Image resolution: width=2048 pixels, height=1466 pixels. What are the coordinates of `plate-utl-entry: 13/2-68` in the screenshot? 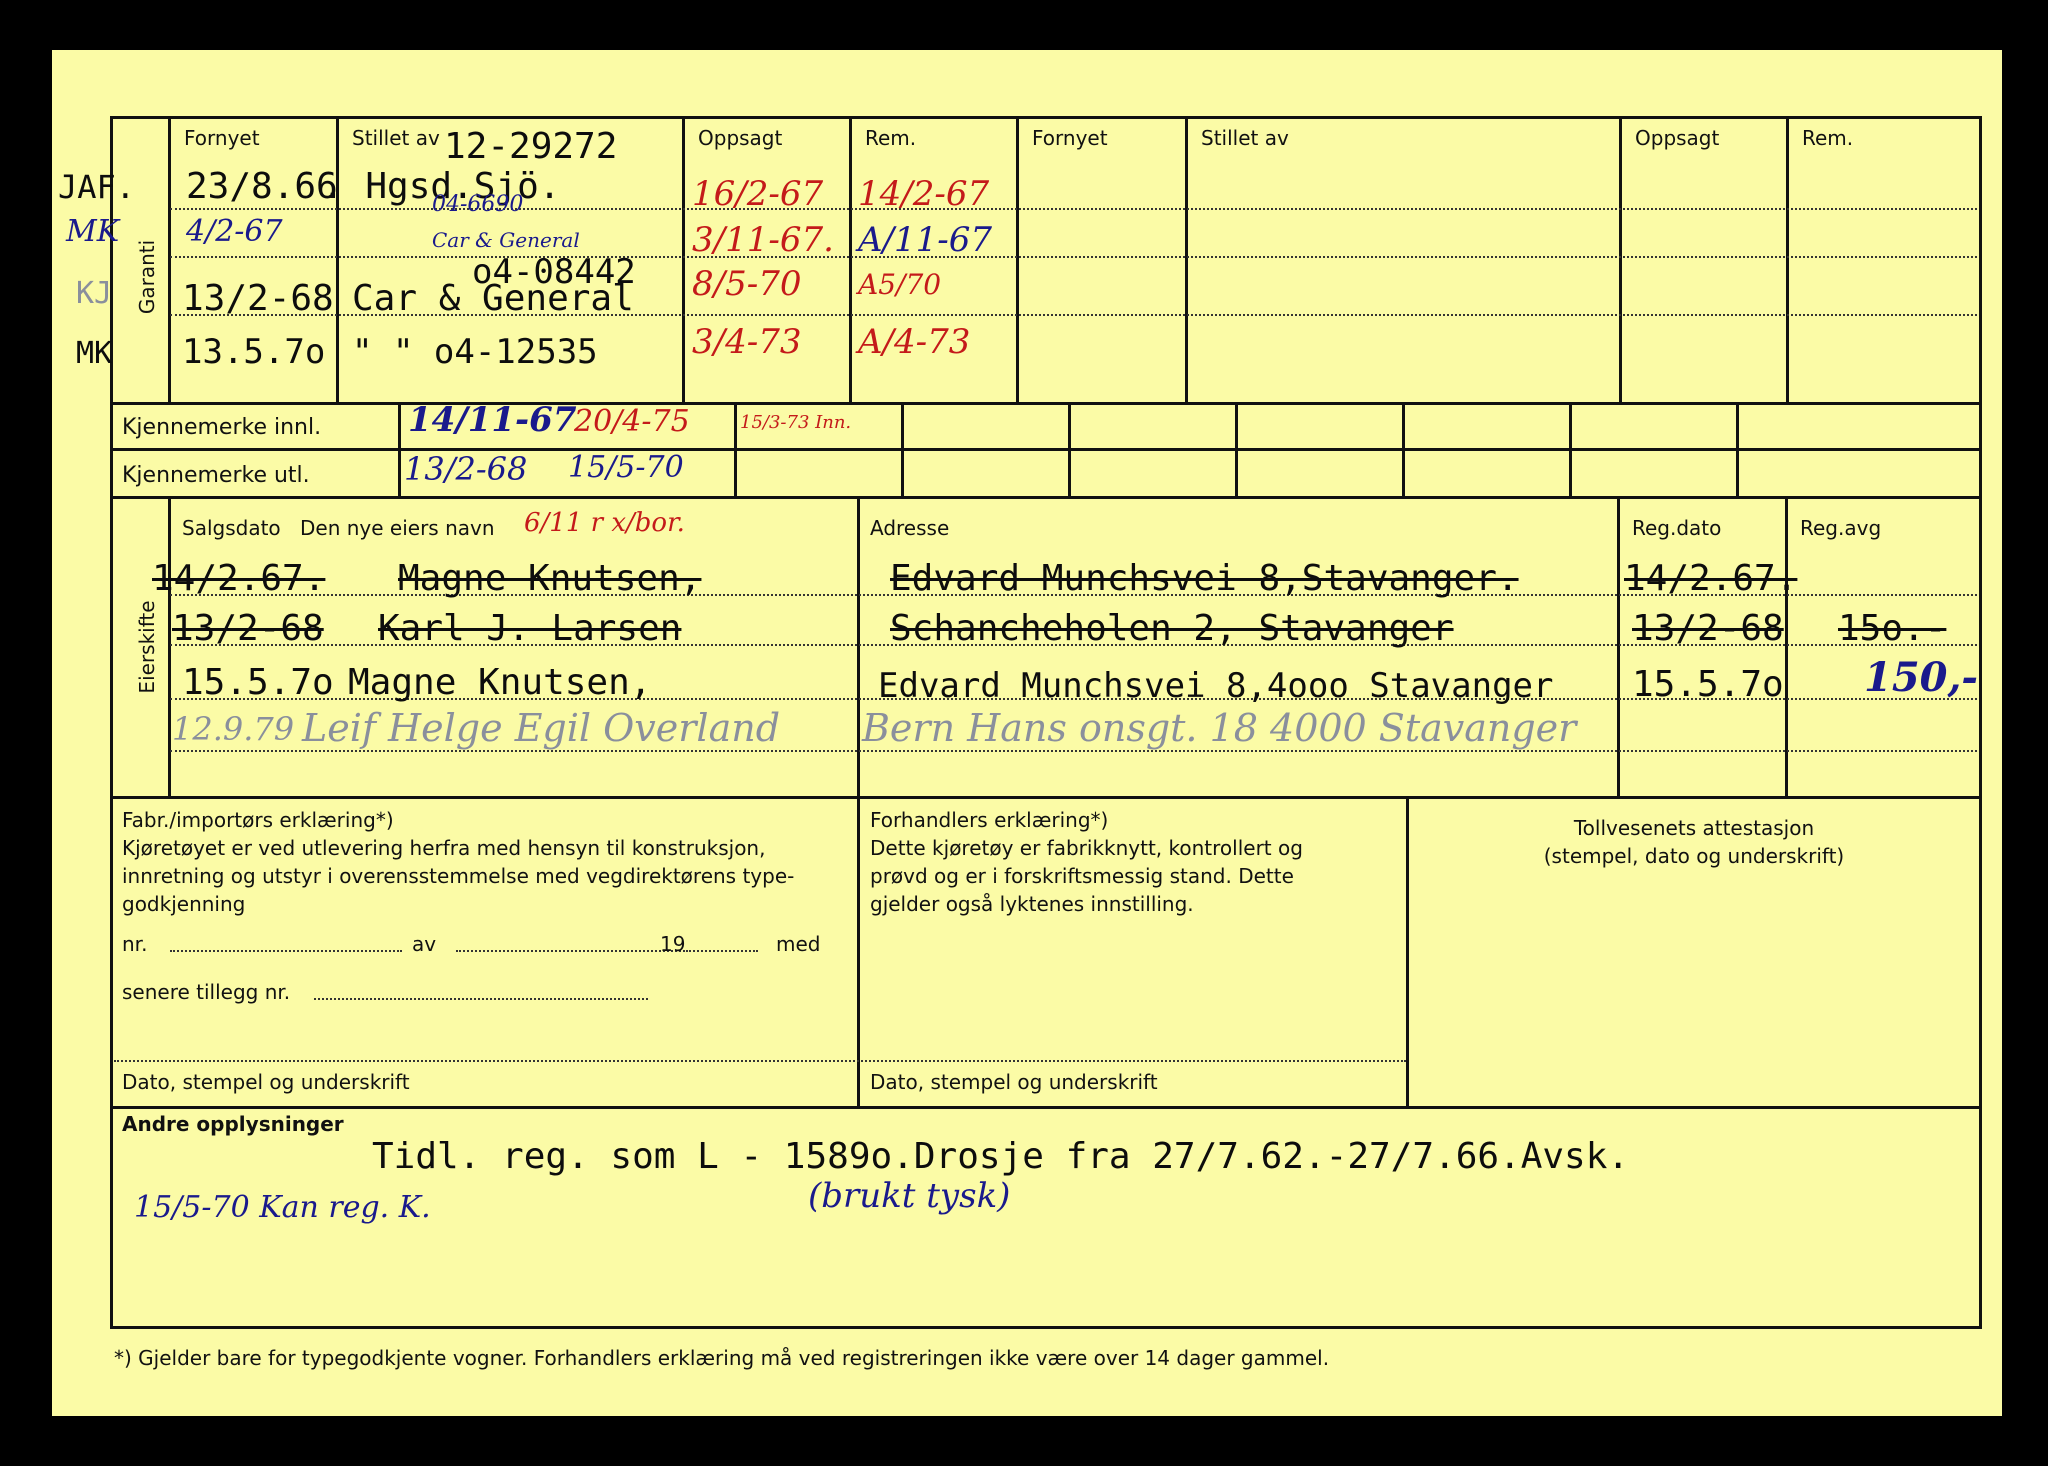 It's located at (466, 469).